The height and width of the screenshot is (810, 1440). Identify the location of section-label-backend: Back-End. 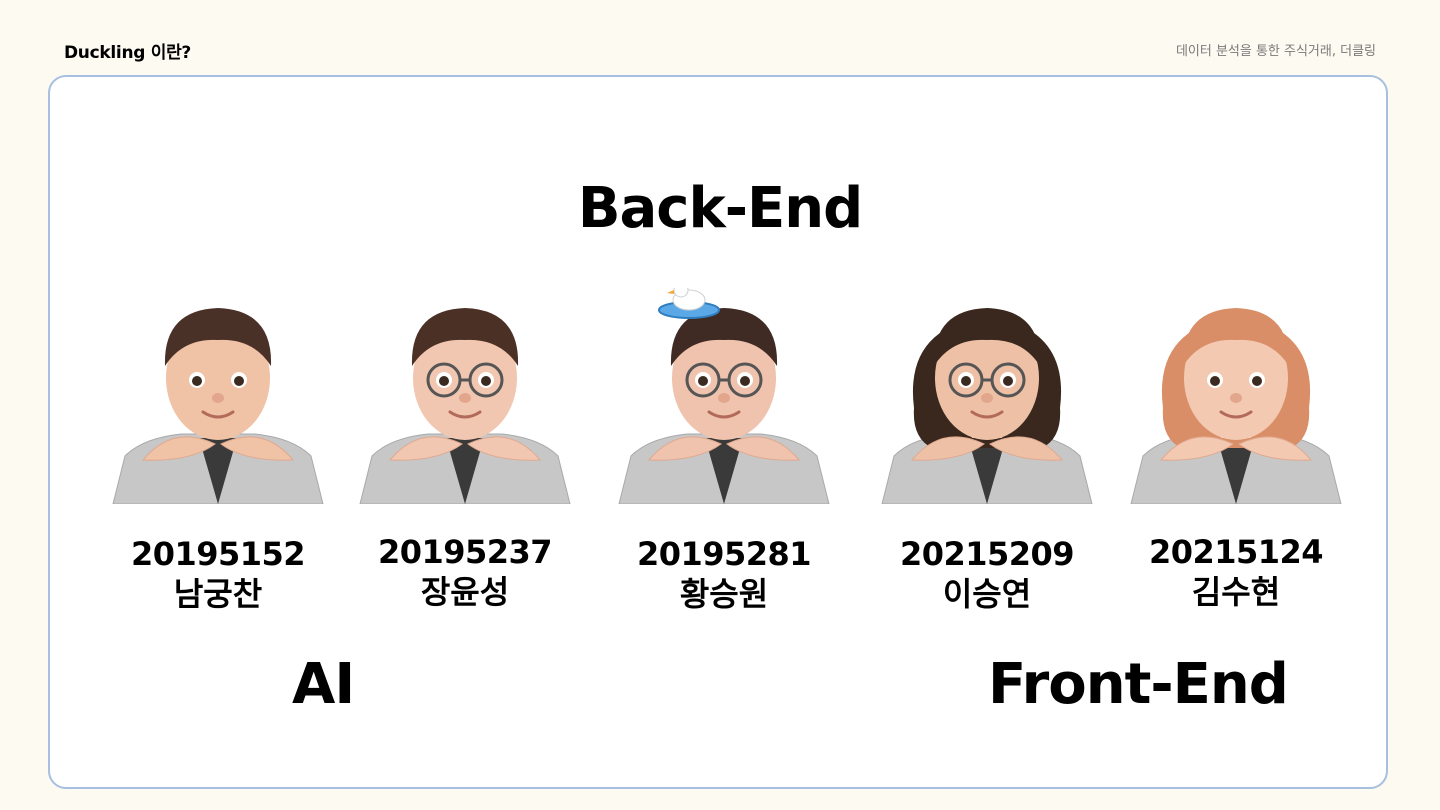
(720, 208).